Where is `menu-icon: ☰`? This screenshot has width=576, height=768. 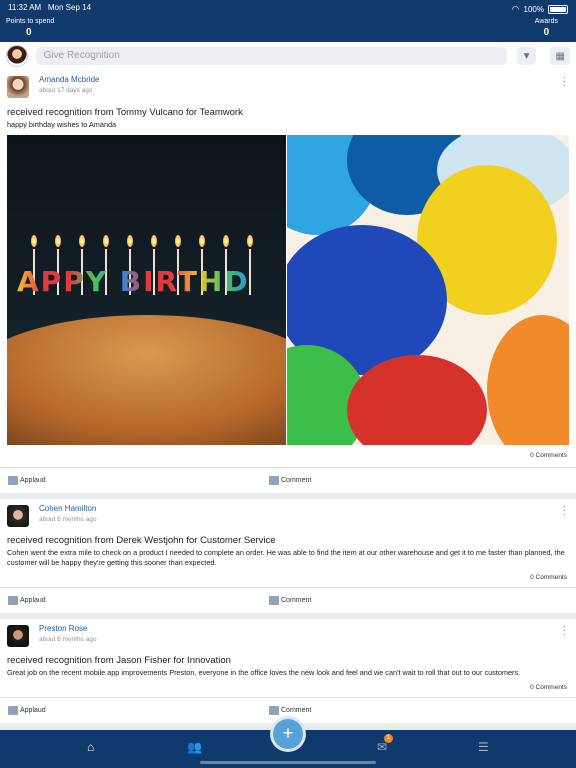
menu-icon: ☰ is located at coordinates (483, 747).